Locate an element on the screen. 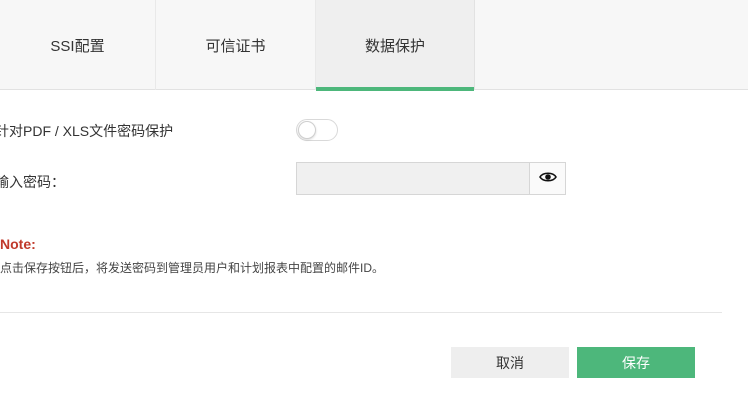  show-password-button is located at coordinates (547, 178).